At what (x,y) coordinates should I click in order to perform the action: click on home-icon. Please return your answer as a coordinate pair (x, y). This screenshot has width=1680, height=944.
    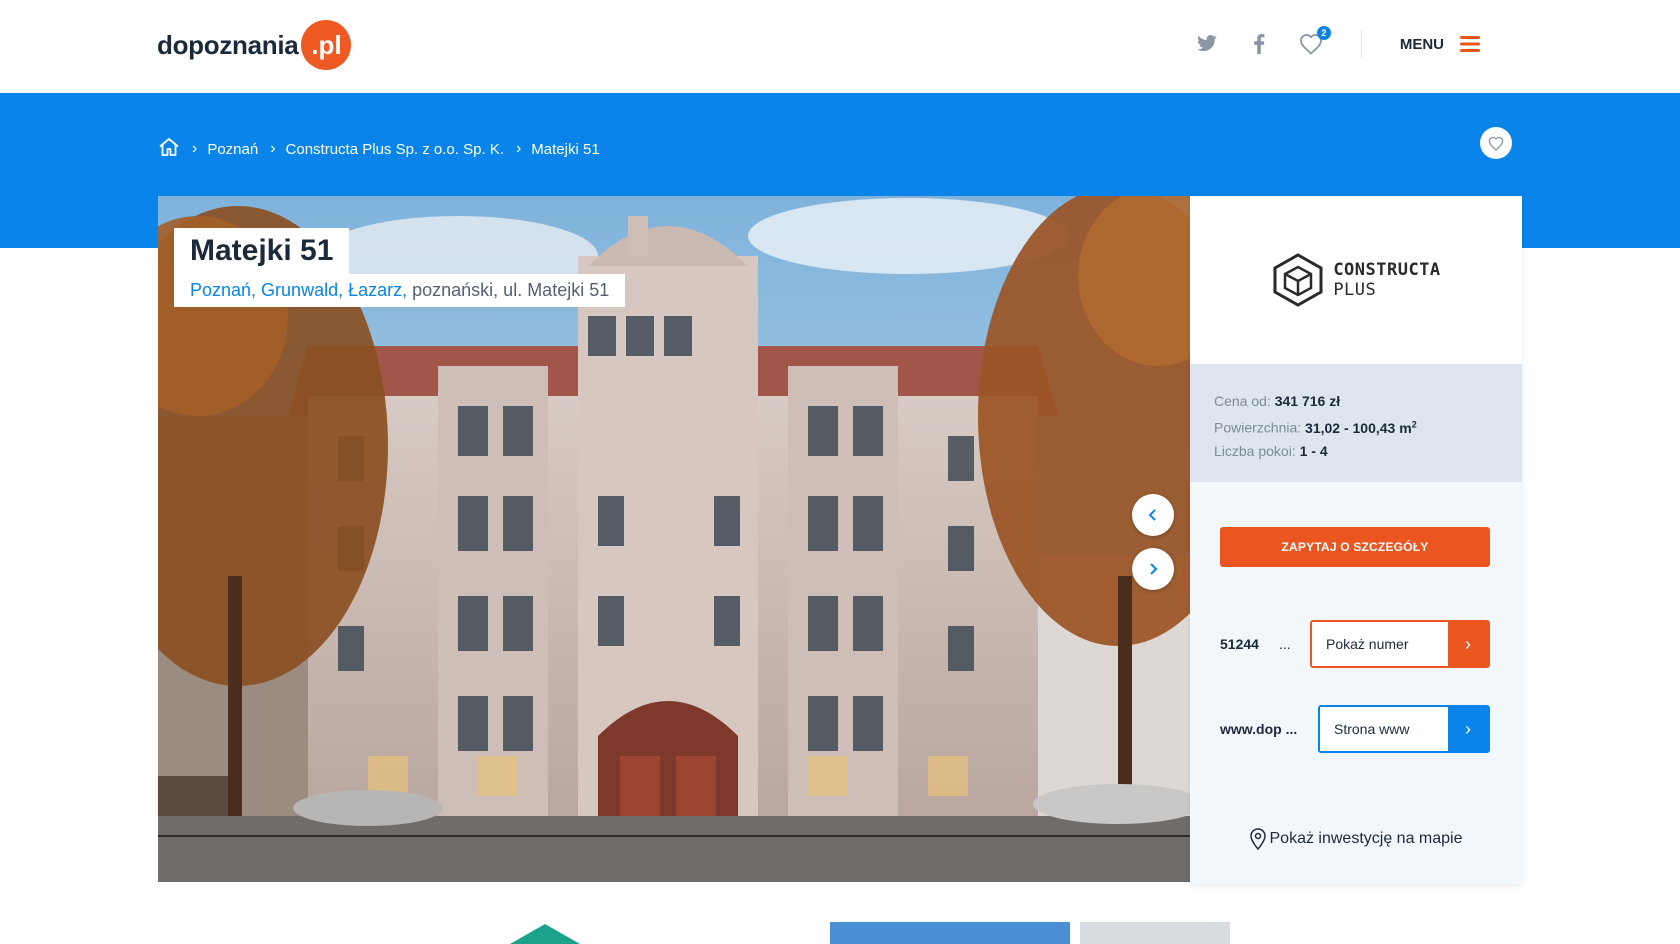
    Looking at the image, I should click on (169, 149).